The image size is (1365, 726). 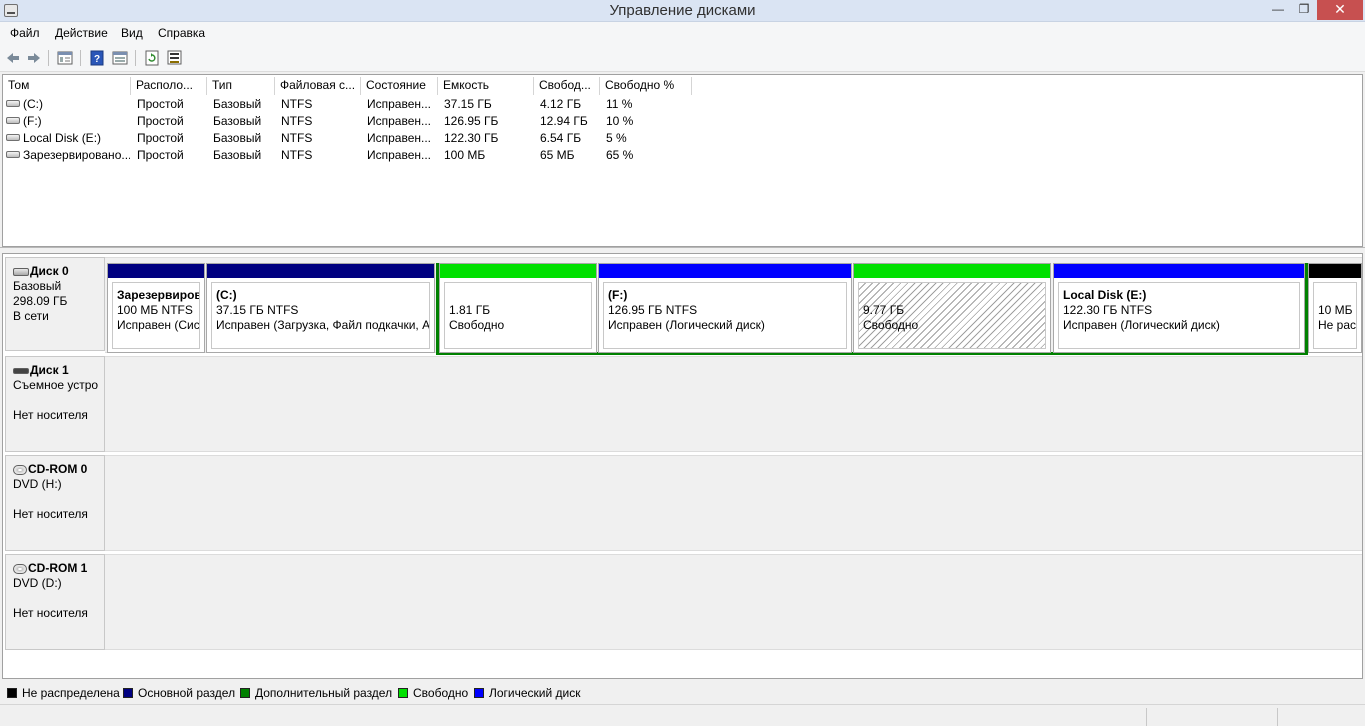 What do you see at coordinates (1304, 10) in the screenshot?
I see `maximize-button: ❐` at bounding box center [1304, 10].